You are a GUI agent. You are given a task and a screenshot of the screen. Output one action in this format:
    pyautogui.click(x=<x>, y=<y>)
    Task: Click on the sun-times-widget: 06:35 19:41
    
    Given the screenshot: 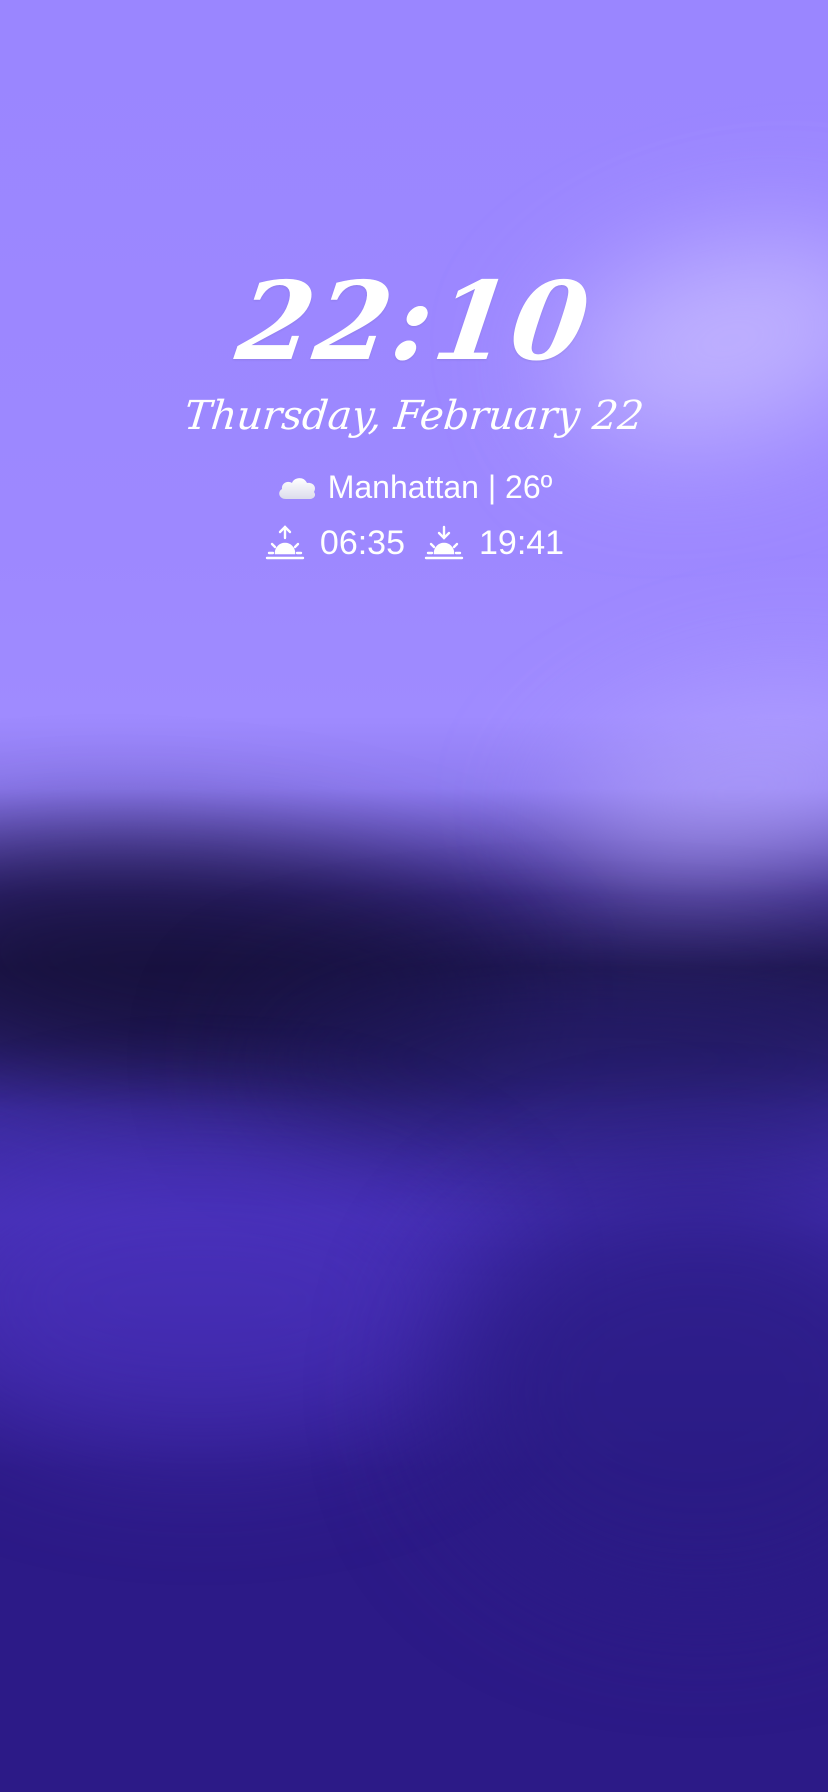 What is the action you would take?
    pyautogui.click(x=414, y=543)
    